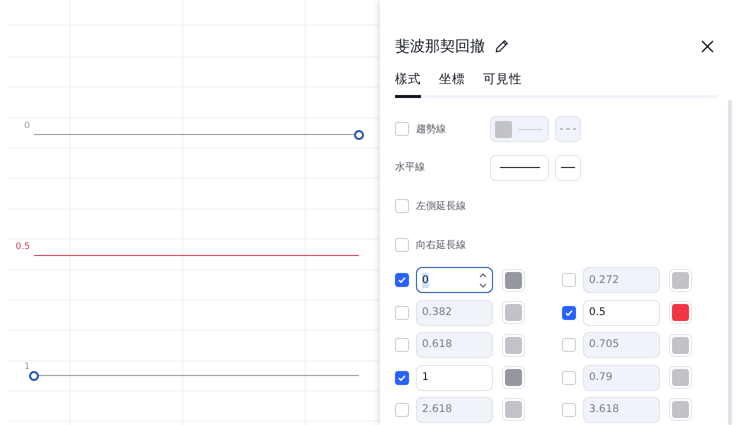 The width and height of the screenshot is (740, 425). I want to click on level-label: 0.5, so click(22, 247).